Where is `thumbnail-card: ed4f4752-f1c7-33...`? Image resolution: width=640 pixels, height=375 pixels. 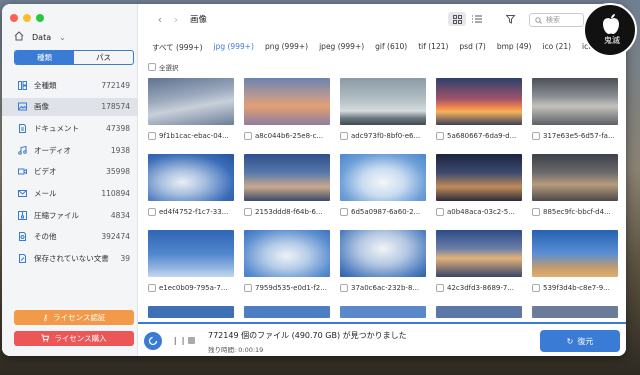 thumbnail-card: ed4f4752-f1c7-33... is located at coordinates (193, 185).